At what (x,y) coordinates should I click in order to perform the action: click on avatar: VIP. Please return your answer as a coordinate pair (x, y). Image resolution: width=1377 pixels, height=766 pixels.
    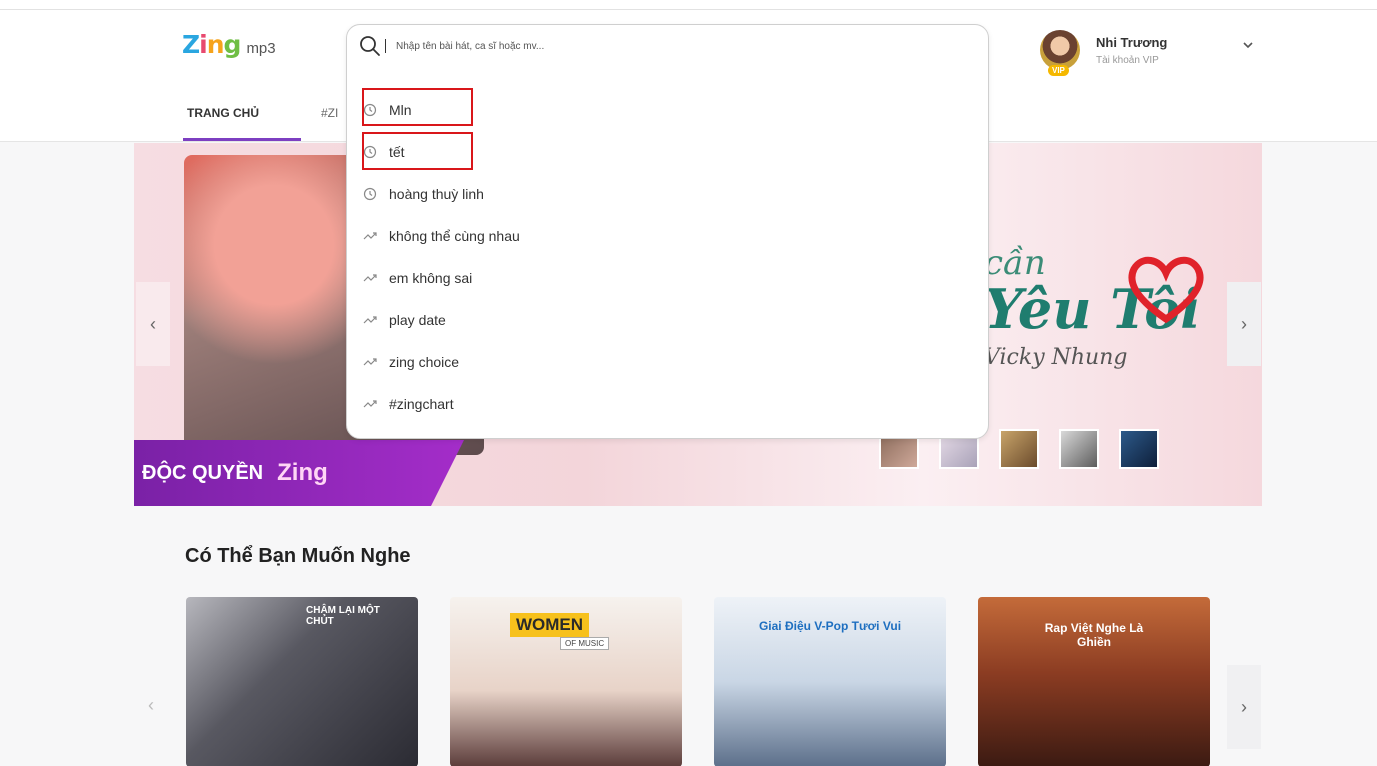
    Looking at the image, I should click on (1060, 53).